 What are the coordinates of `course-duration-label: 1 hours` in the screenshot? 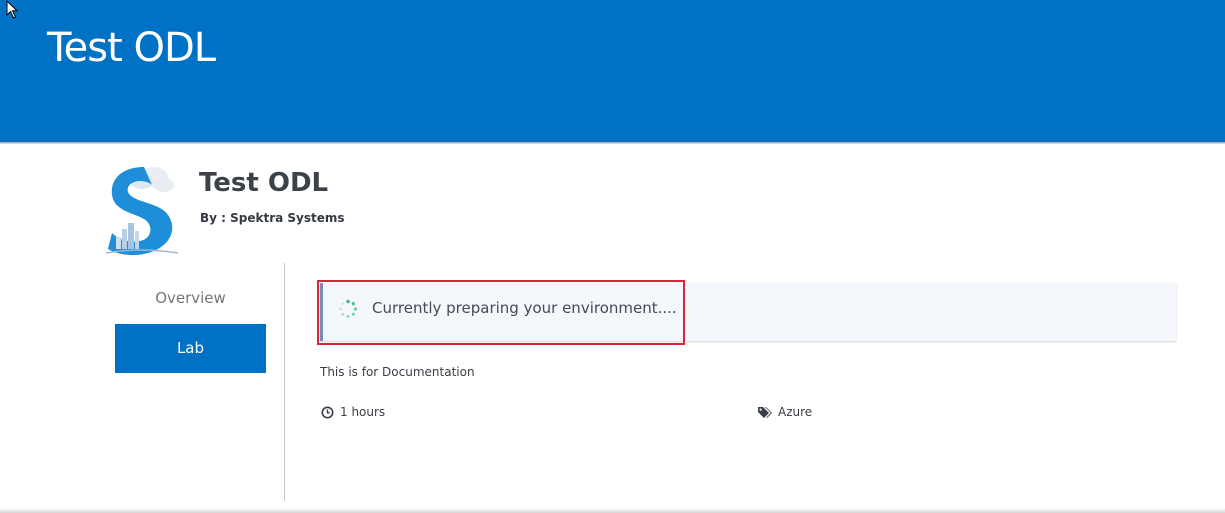 It's located at (363, 412).